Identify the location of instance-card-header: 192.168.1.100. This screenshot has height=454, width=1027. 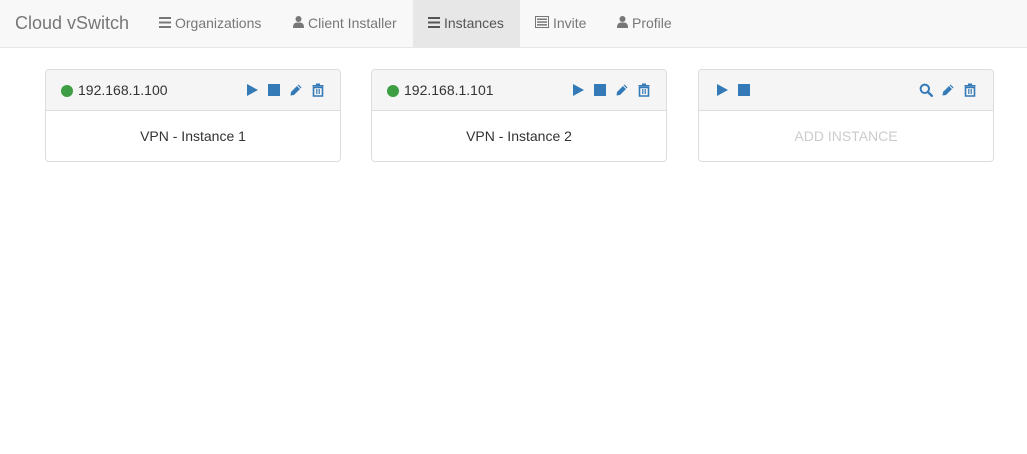
(193, 90).